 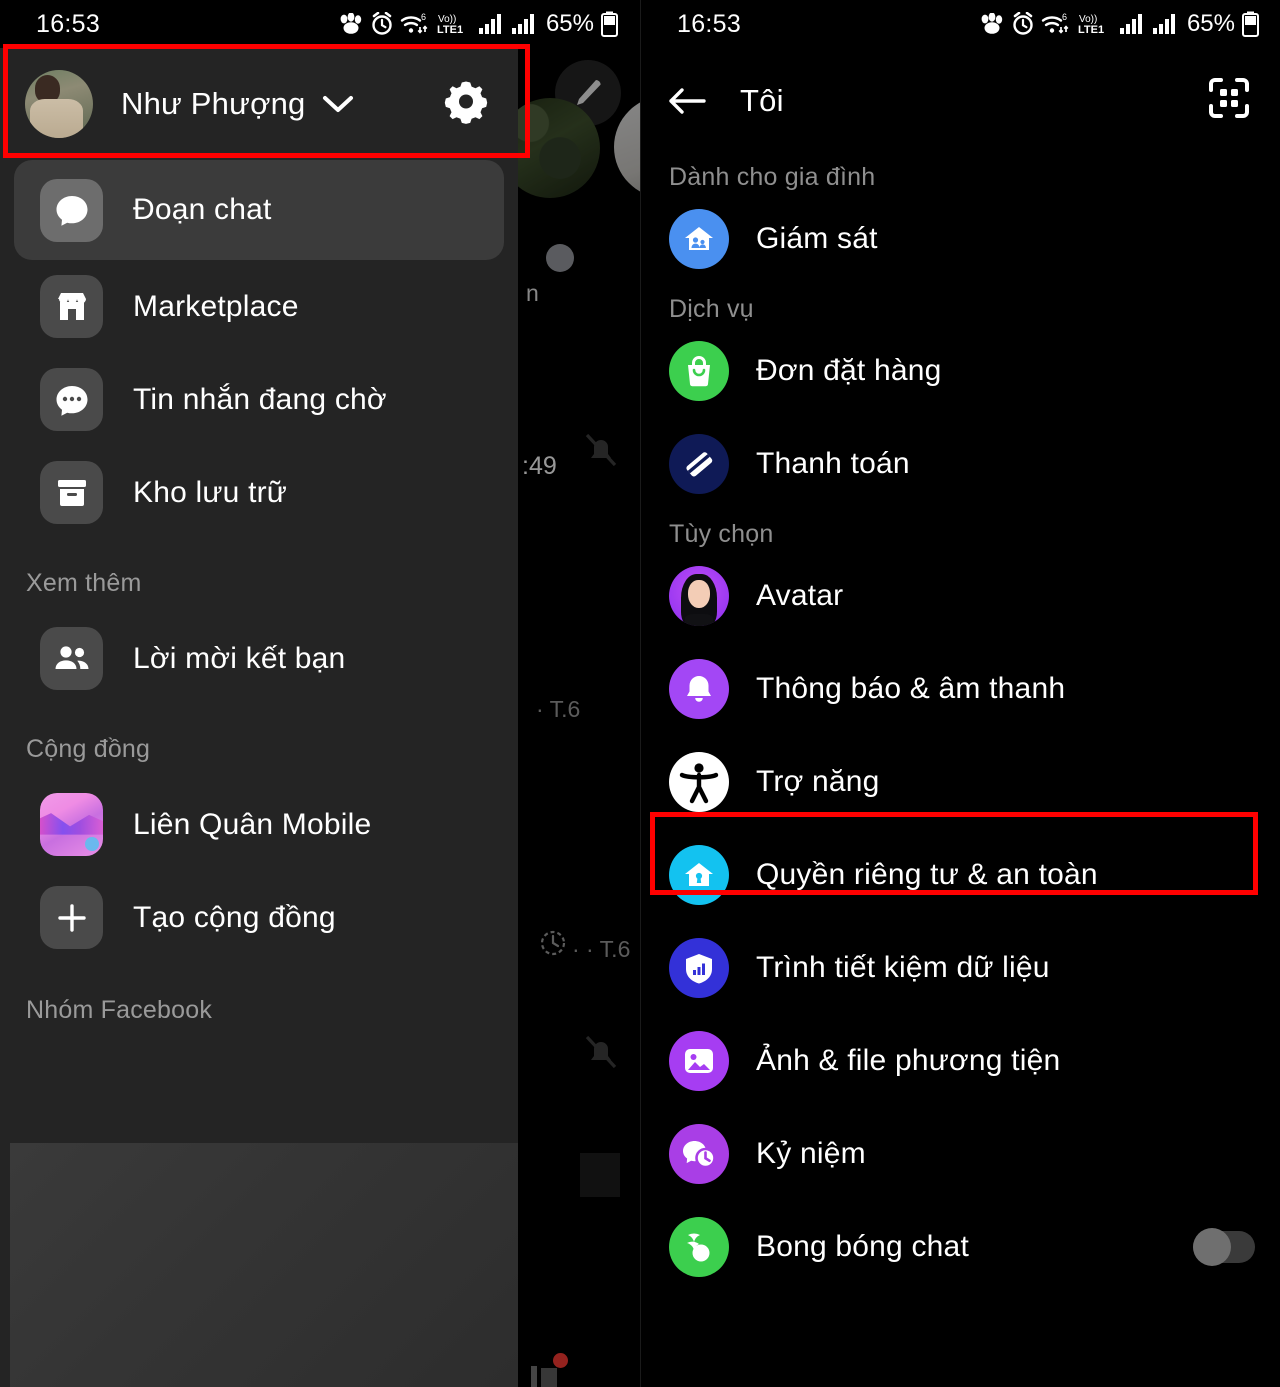 What do you see at coordinates (818, 781) in the screenshot?
I see `settings-item-label: Trợ năng` at bounding box center [818, 781].